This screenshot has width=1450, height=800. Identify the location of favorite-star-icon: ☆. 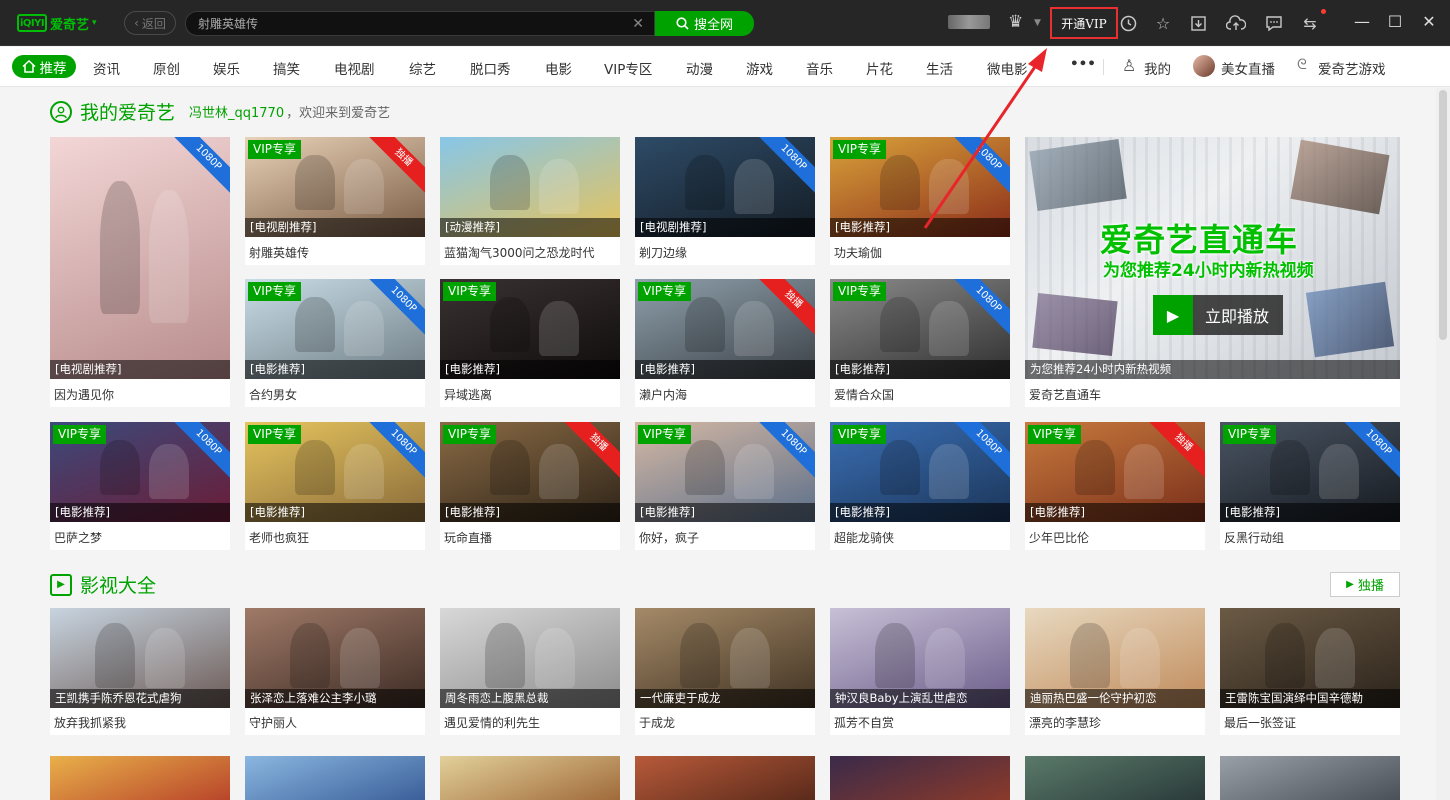
(1163, 23).